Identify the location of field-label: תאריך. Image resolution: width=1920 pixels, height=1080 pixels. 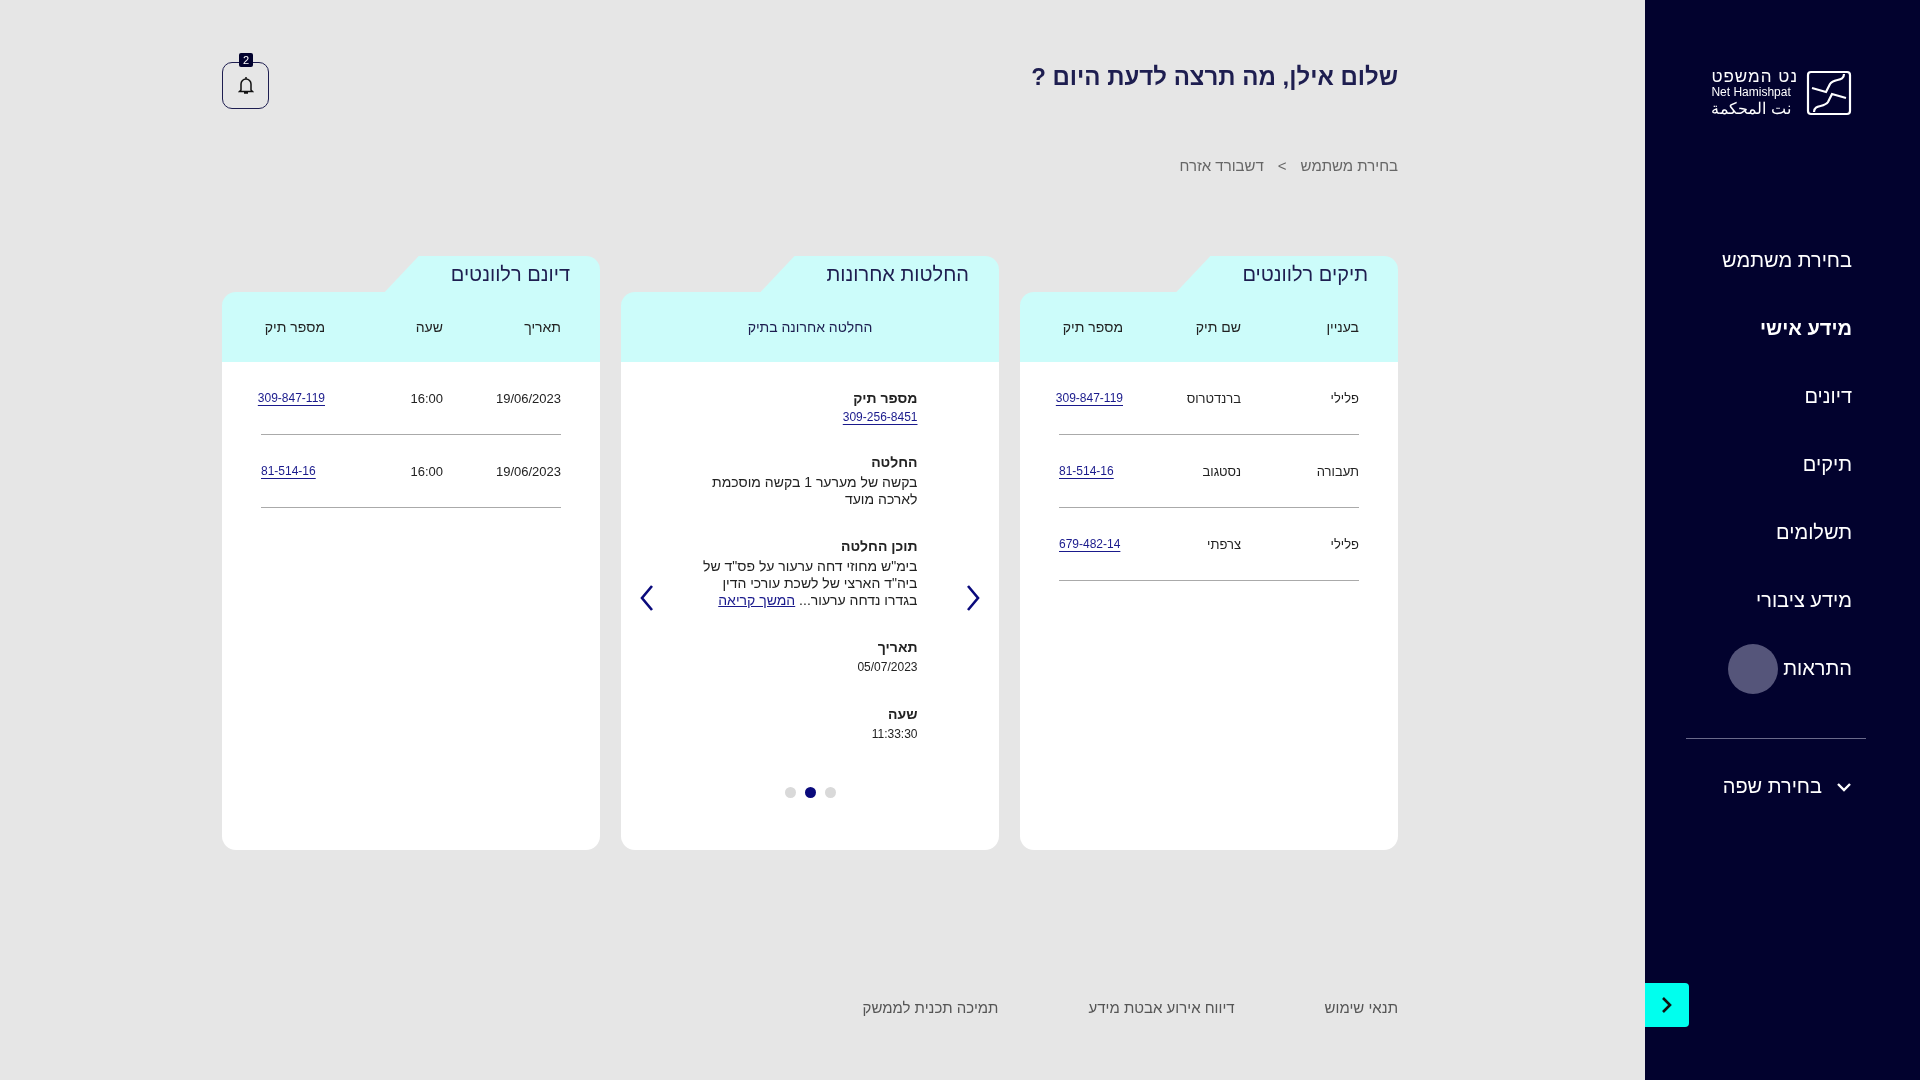
(897, 647).